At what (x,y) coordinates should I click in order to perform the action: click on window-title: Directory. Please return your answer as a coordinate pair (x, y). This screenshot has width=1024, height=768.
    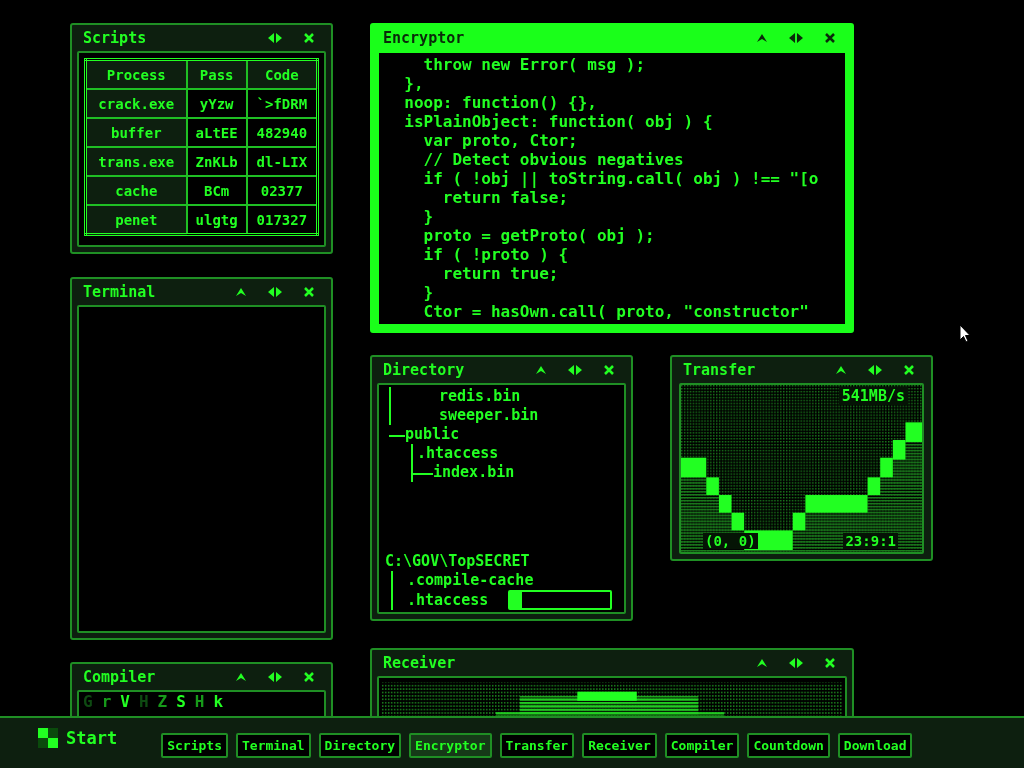
    Looking at the image, I should click on (424, 370).